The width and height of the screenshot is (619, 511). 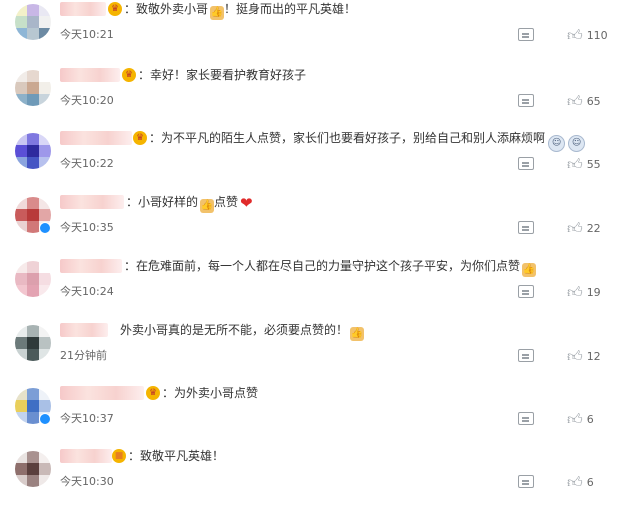 I want to click on comment-item: ♛ ：幸好！家长要看护教育好孩子 今天10:20 👍︎ 65, so click(x=309, y=98).